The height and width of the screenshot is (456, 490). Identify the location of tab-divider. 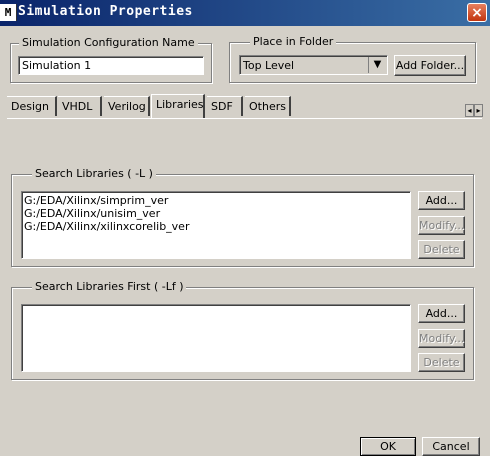
(244, 118).